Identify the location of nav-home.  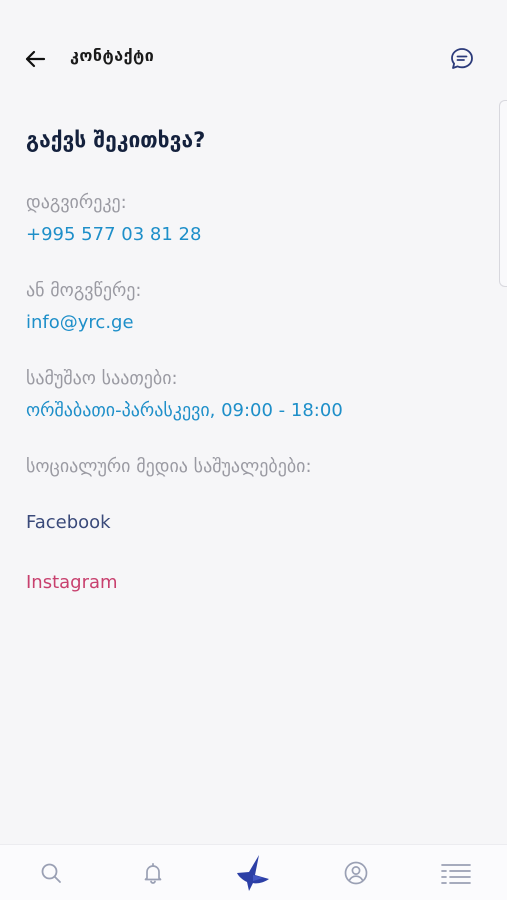
(253, 872).